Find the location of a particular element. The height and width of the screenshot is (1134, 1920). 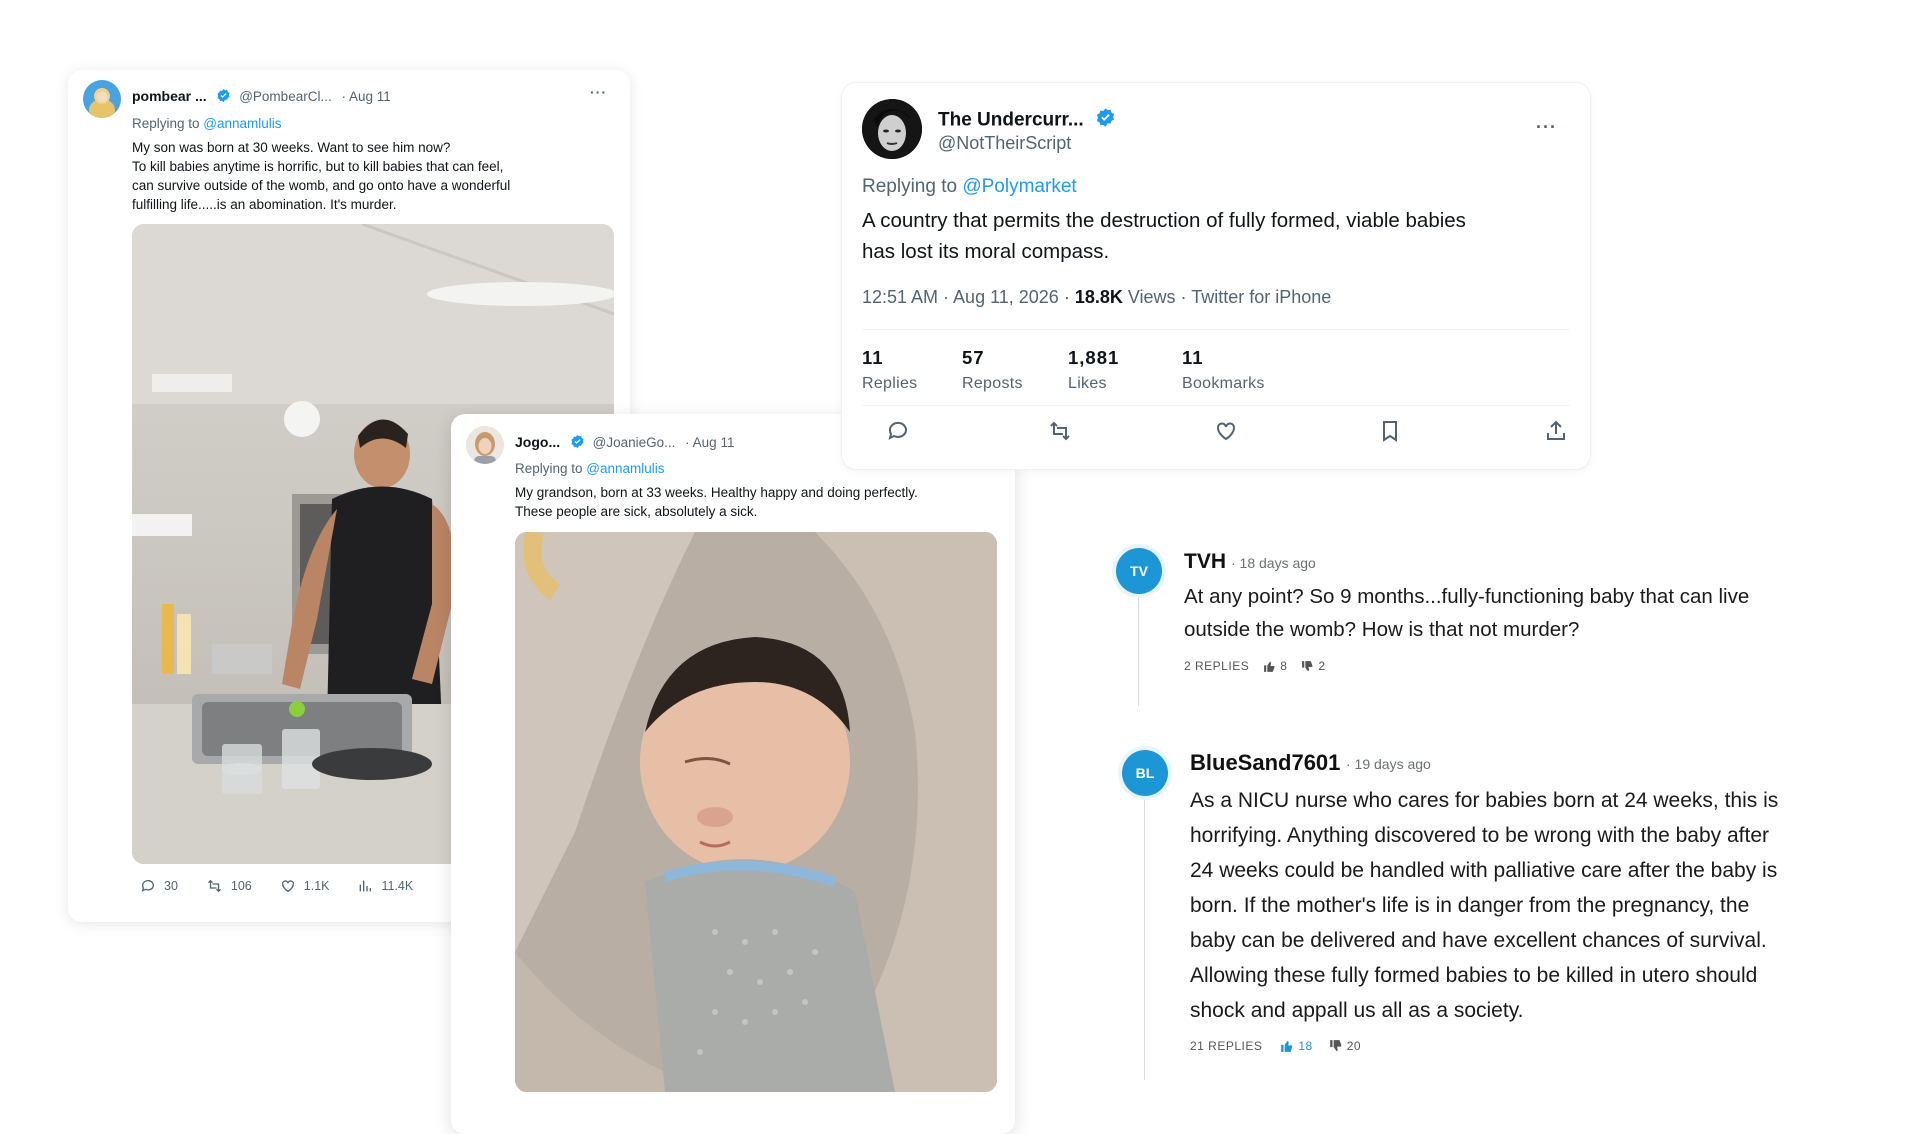

avatar-bluesand: BL is located at coordinates (1145, 773).